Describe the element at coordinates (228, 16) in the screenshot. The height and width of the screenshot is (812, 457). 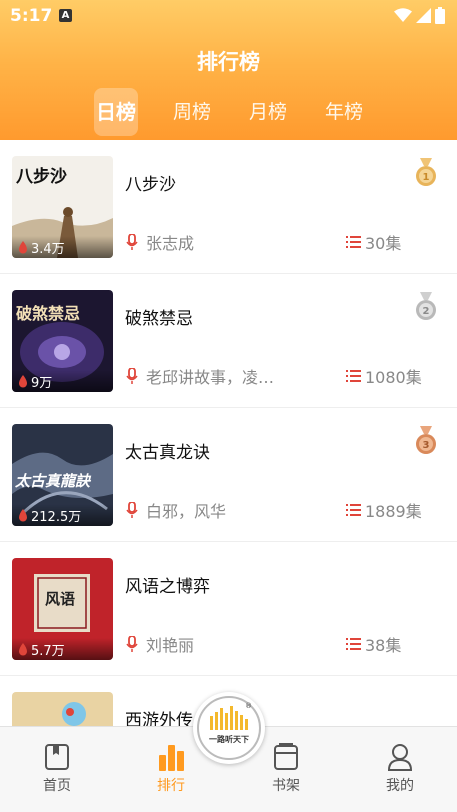
I see `status-bar: 5:17 A` at that location.